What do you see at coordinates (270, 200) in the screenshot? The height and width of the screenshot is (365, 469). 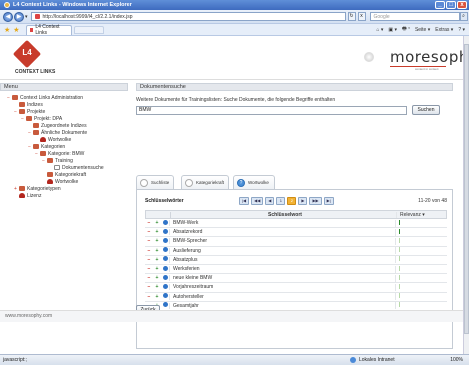 I see `prev-page-button: ◀` at bounding box center [270, 200].